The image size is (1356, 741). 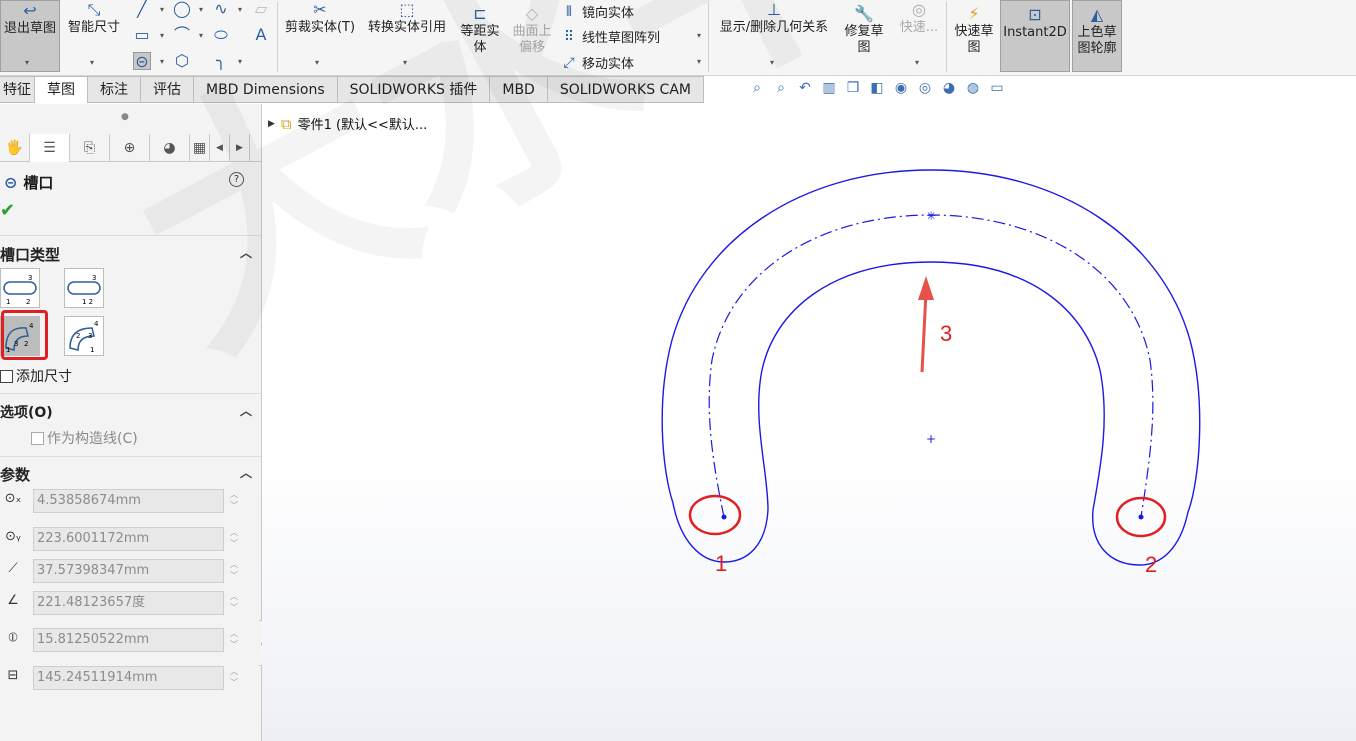 I want to click on arc-center-marker: +, so click(x=931, y=439).